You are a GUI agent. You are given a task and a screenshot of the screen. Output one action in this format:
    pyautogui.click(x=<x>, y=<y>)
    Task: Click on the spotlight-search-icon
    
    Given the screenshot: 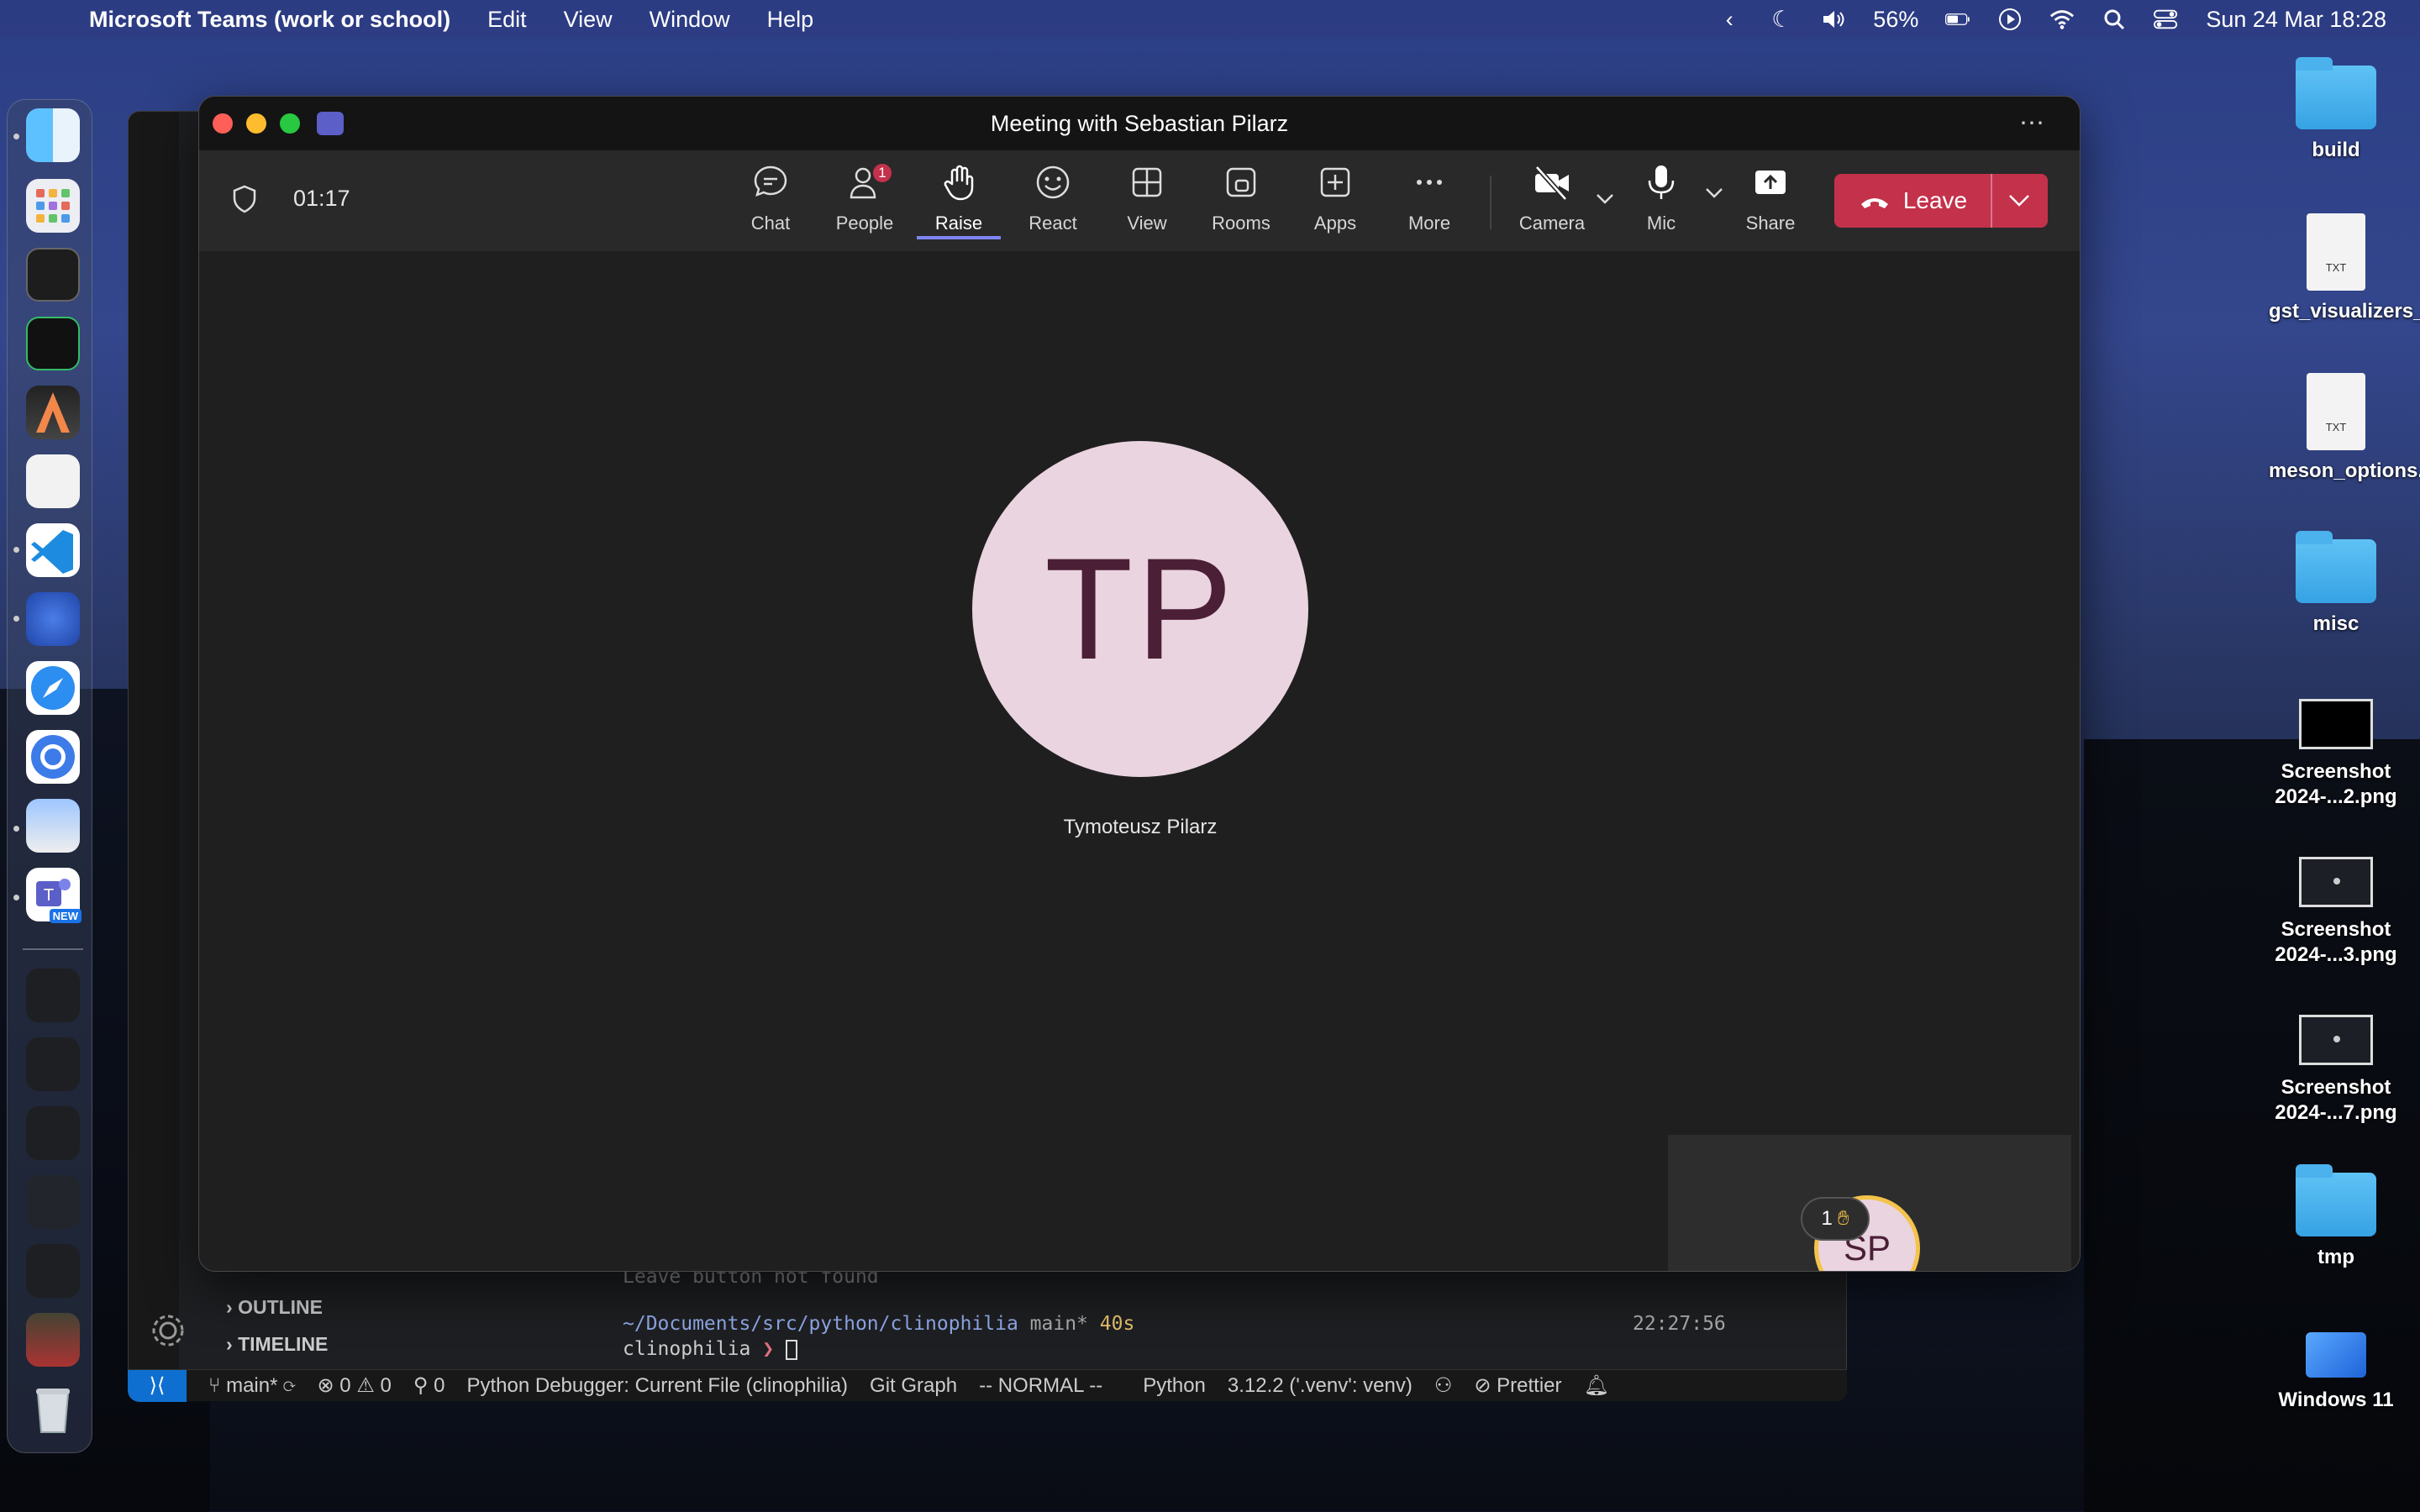 What is the action you would take?
    pyautogui.click(x=2114, y=19)
    